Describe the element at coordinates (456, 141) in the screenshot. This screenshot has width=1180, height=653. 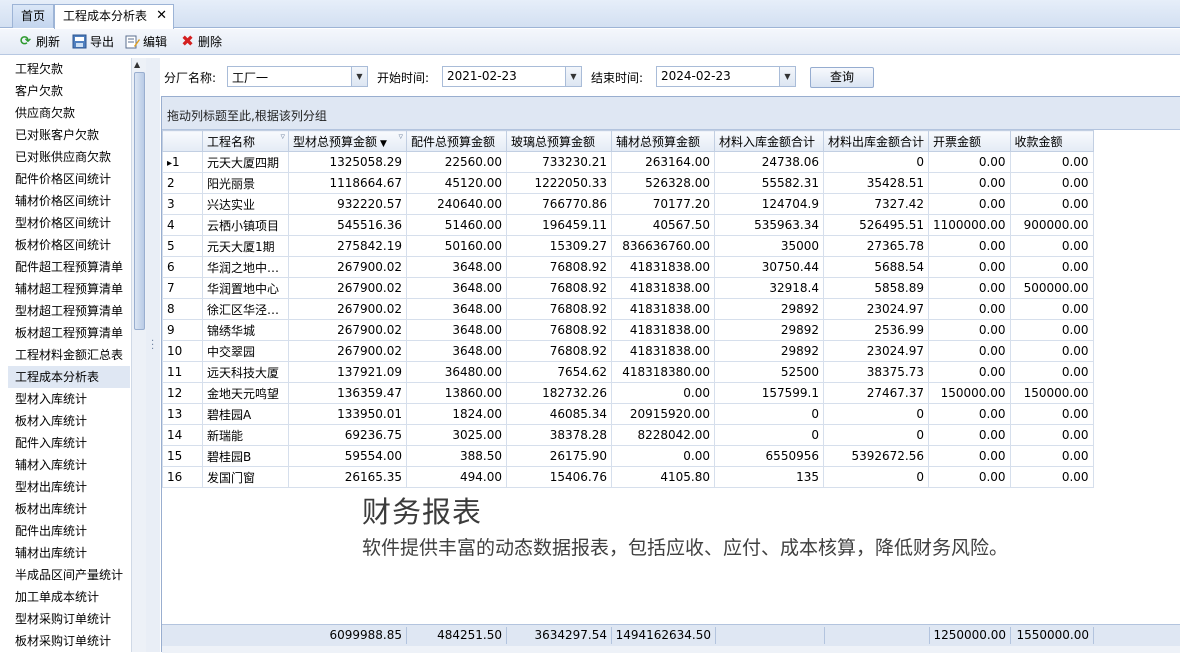
I see `column-header: 配件总预算金额` at that location.